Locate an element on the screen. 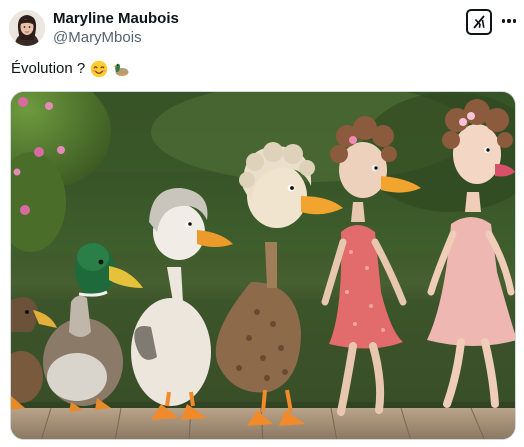 The width and height of the screenshot is (524, 447). grok-icon is located at coordinates (479, 22).